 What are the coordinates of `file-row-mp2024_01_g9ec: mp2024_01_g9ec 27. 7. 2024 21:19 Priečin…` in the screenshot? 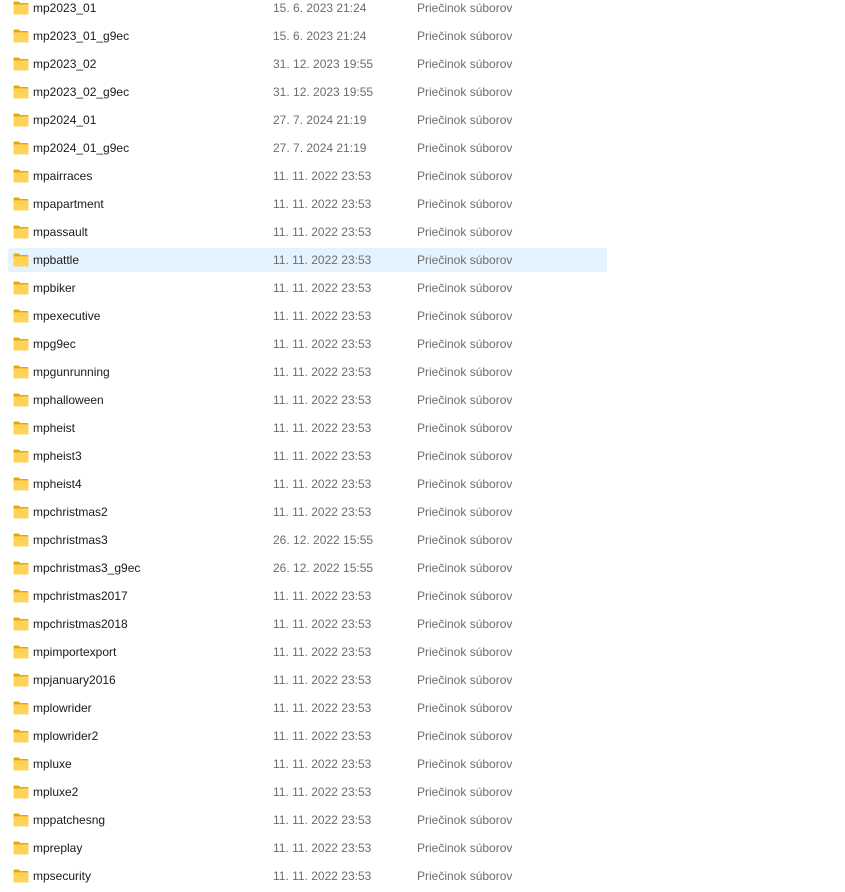 It's located at (307, 148).